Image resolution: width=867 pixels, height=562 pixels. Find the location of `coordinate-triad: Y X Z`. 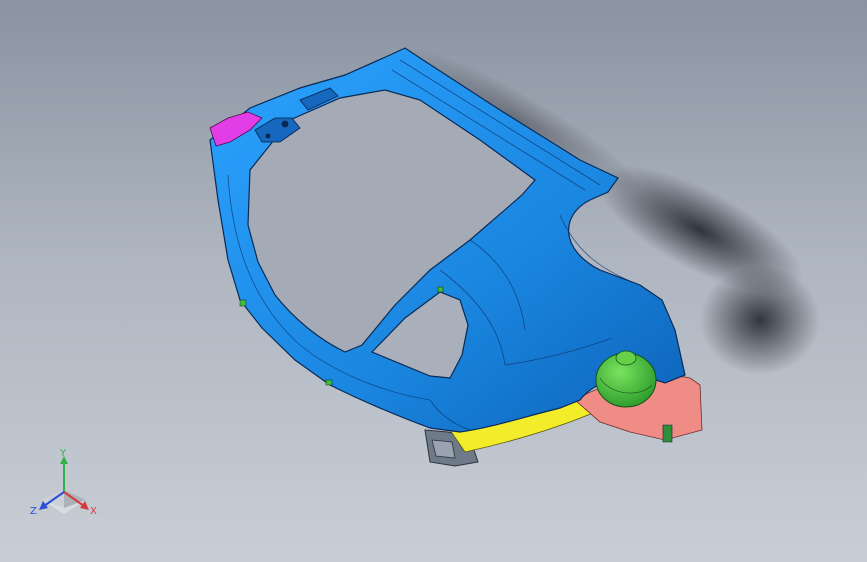

coordinate-triad: Y X Z is located at coordinates (65, 484).